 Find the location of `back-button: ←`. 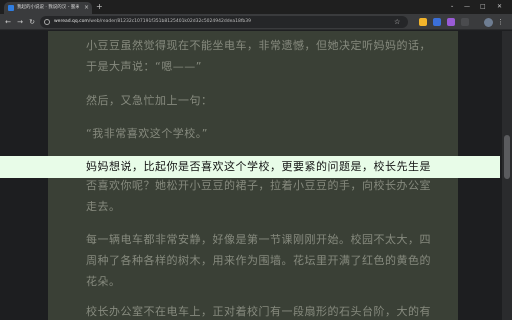

back-button: ← is located at coordinates (8, 22).